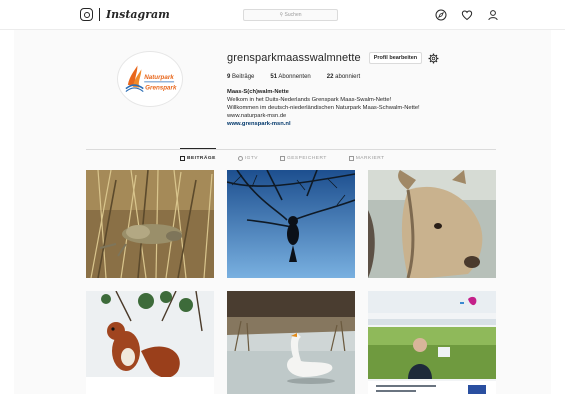  What do you see at coordinates (99, 14) in the screenshot?
I see `logo-divider` at bounding box center [99, 14].